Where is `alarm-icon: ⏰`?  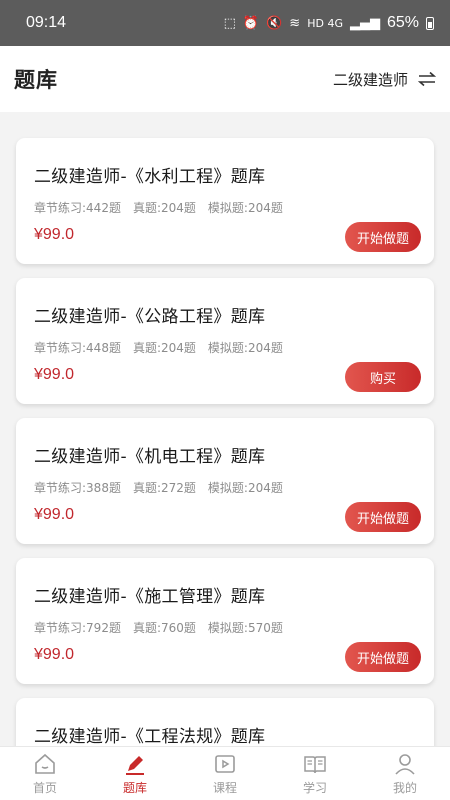 alarm-icon: ⏰ is located at coordinates (251, 23).